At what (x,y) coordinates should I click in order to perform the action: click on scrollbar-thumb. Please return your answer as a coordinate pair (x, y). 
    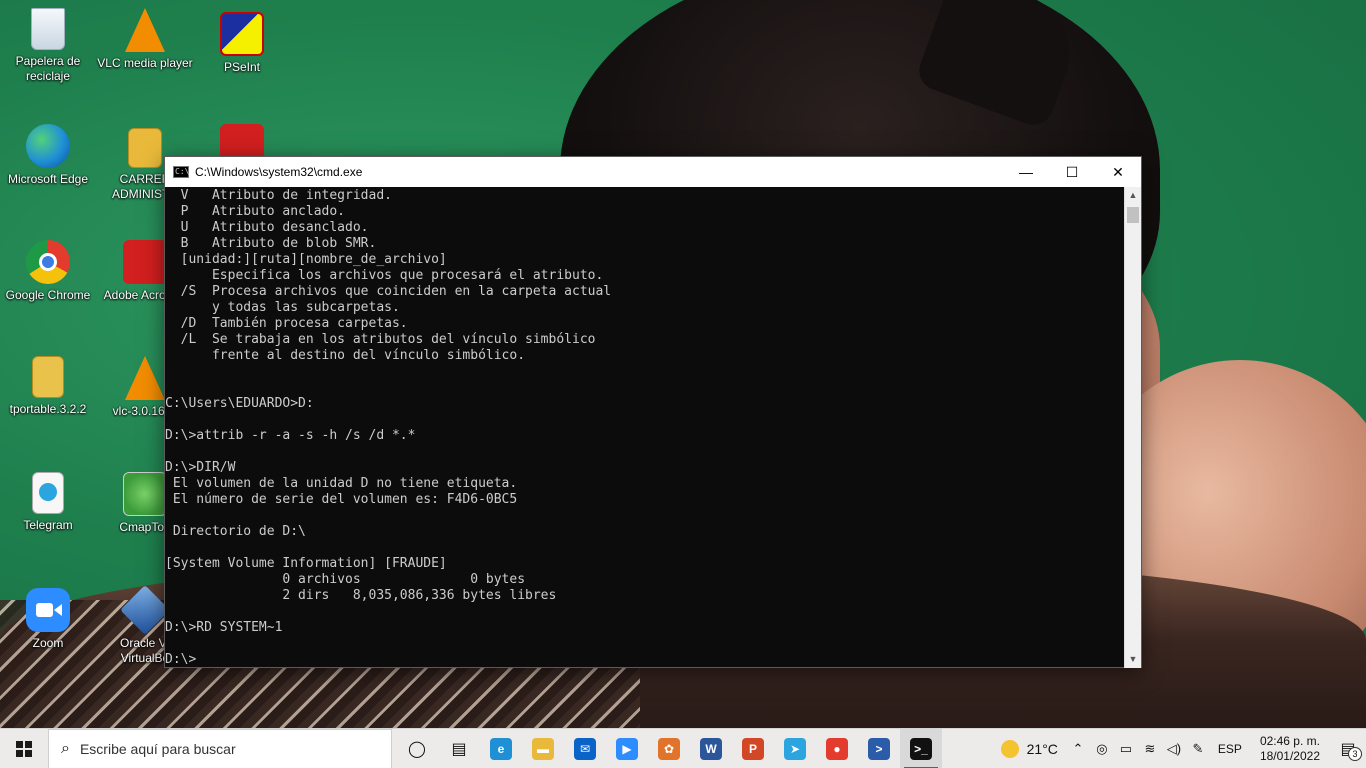
    Looking at the image, I should click on (1133, 215).